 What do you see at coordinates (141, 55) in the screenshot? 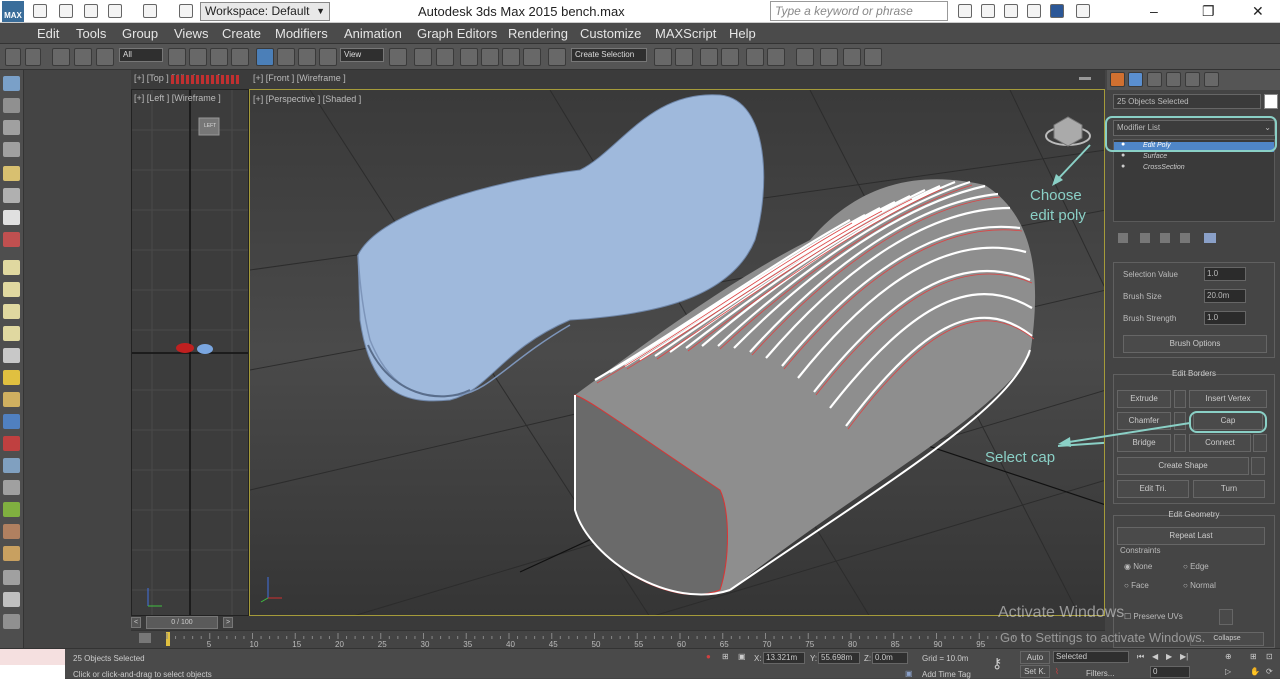
I see `selection-filter-dropdown: All` at bounding box center [141, 55].